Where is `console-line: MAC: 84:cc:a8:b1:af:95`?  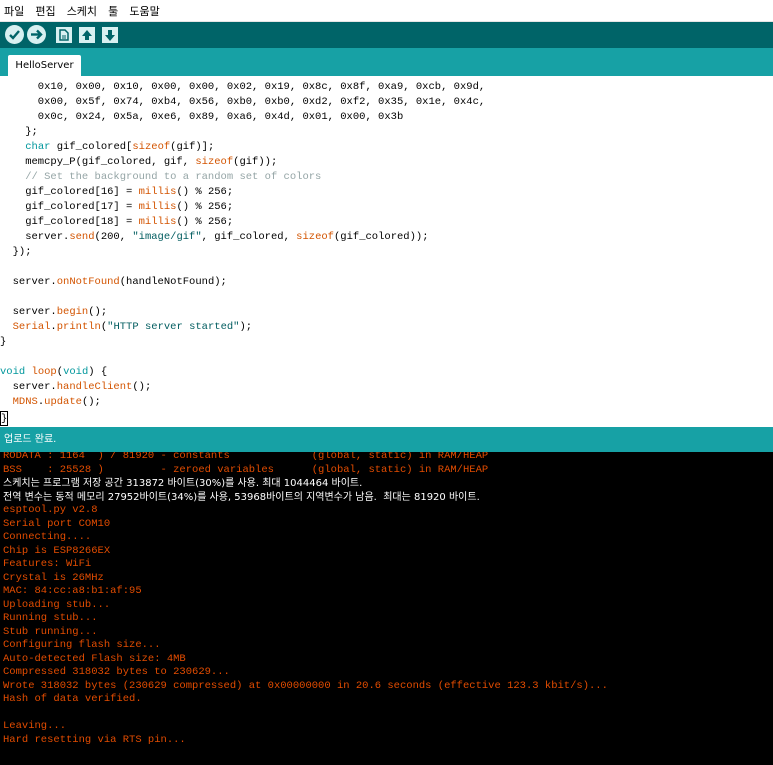
console-line: MAC: 84:cc:a8:b1:af:95 is located at coordinates (72, 591).